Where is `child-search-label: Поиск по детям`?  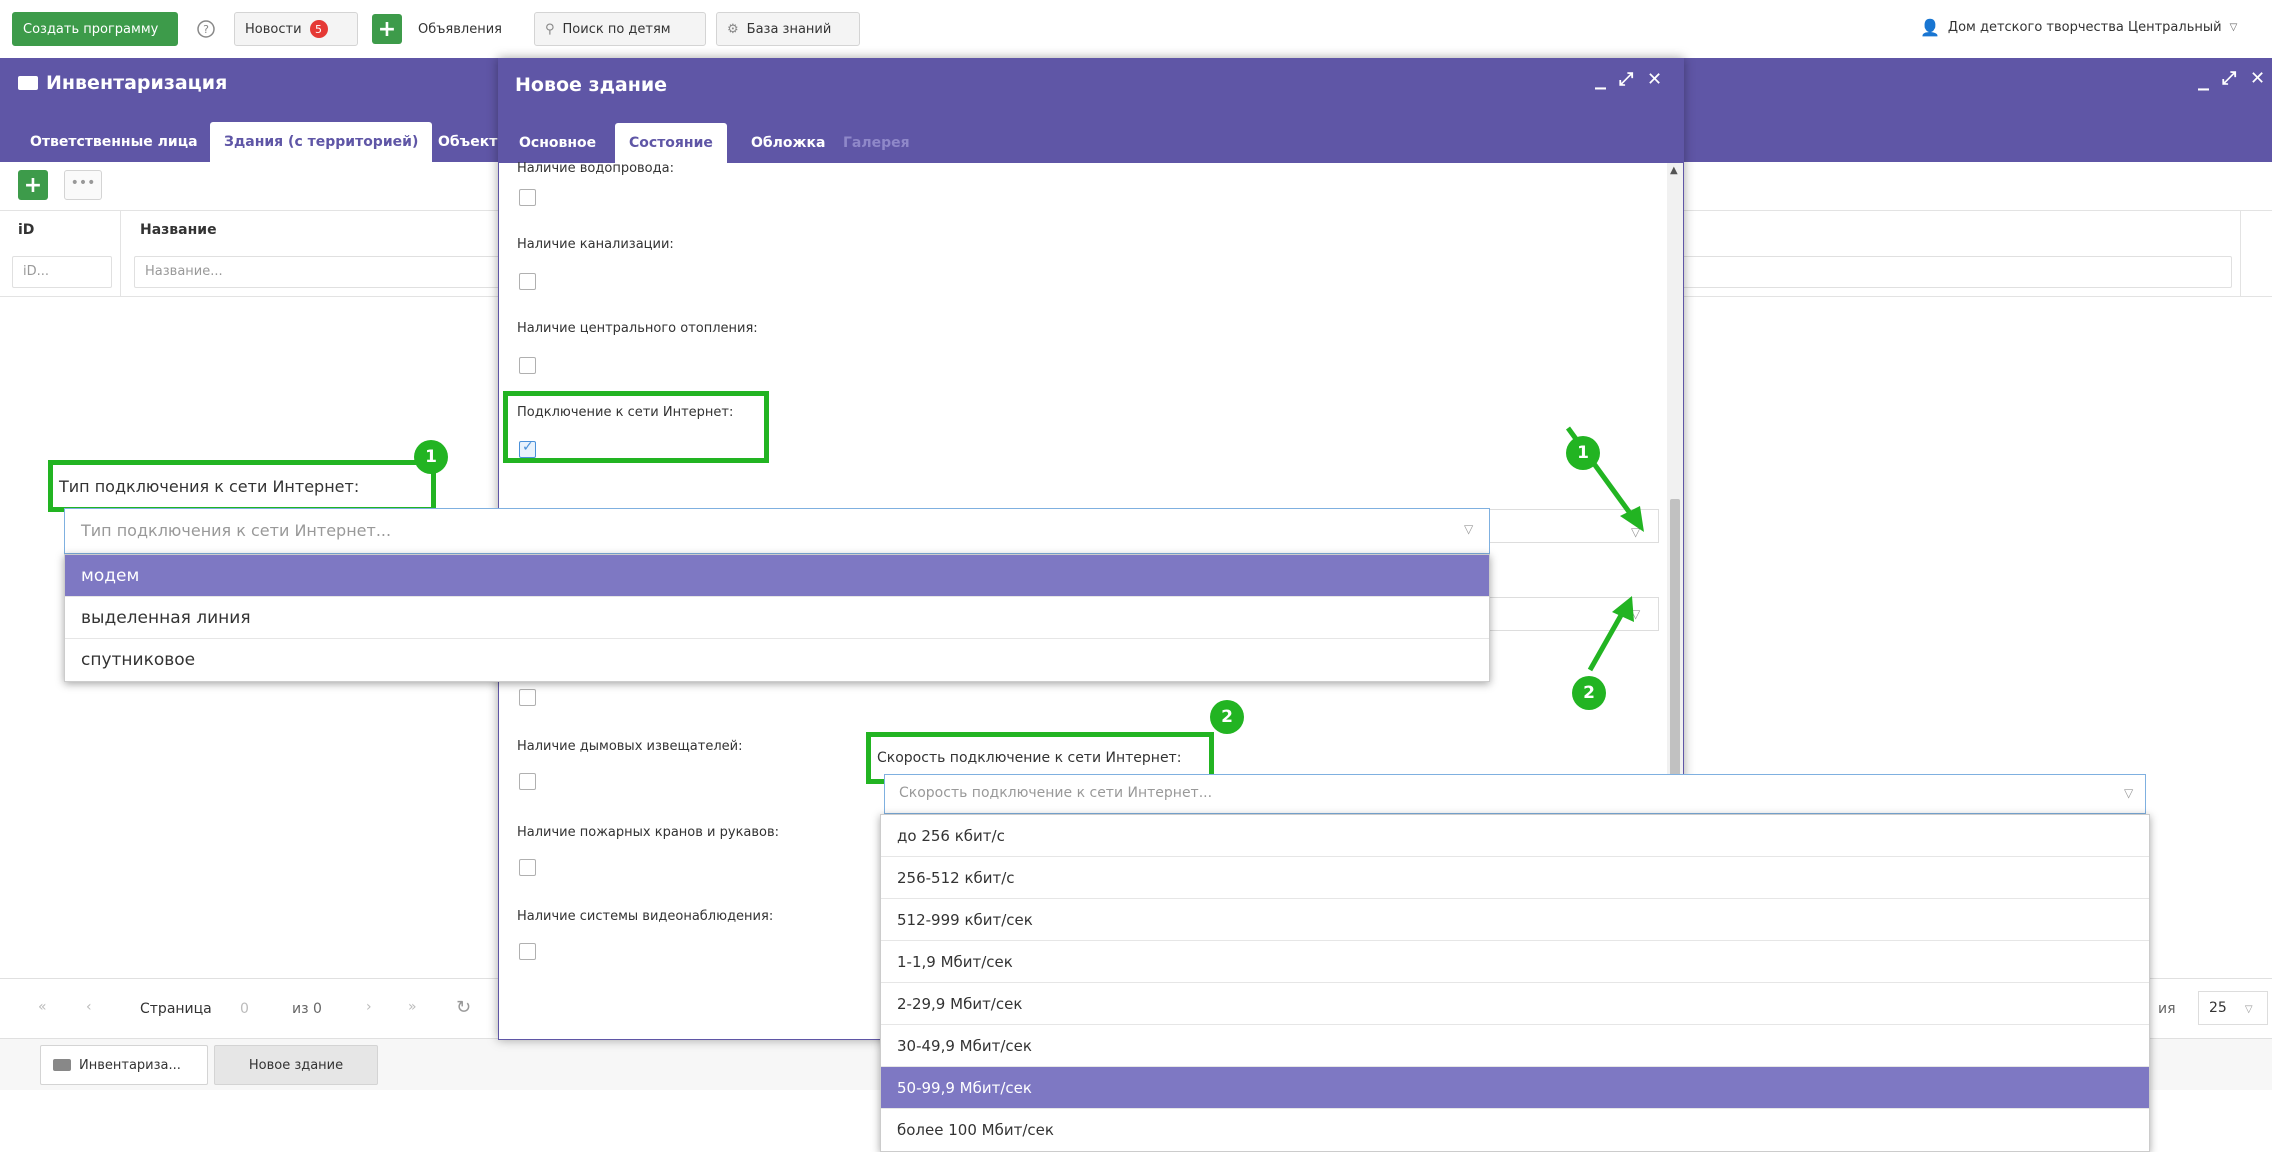
child-search-label: Поиск по детям is located at coordinates (616, 29).